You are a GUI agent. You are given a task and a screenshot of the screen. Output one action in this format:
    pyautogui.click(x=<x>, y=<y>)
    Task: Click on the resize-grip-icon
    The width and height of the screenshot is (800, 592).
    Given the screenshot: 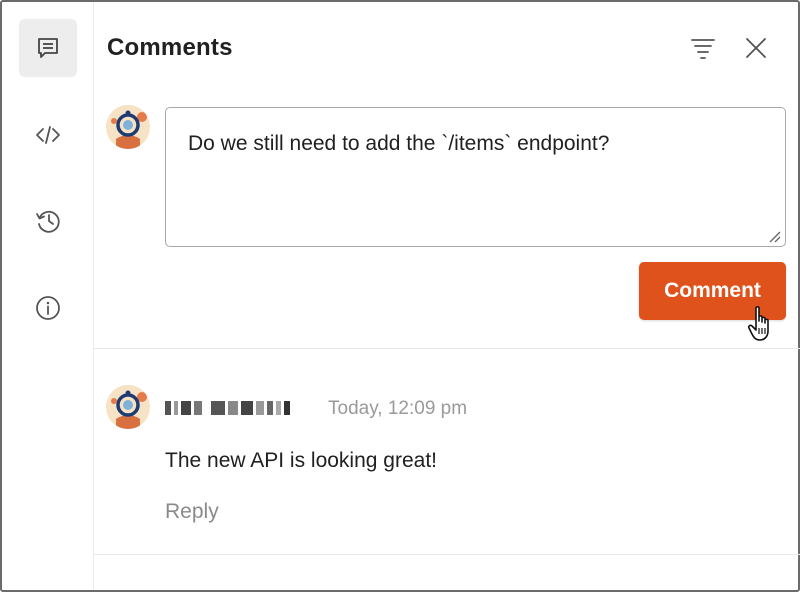 What is the action you would take?
    pyautogui.click(x=774, y=236)
    